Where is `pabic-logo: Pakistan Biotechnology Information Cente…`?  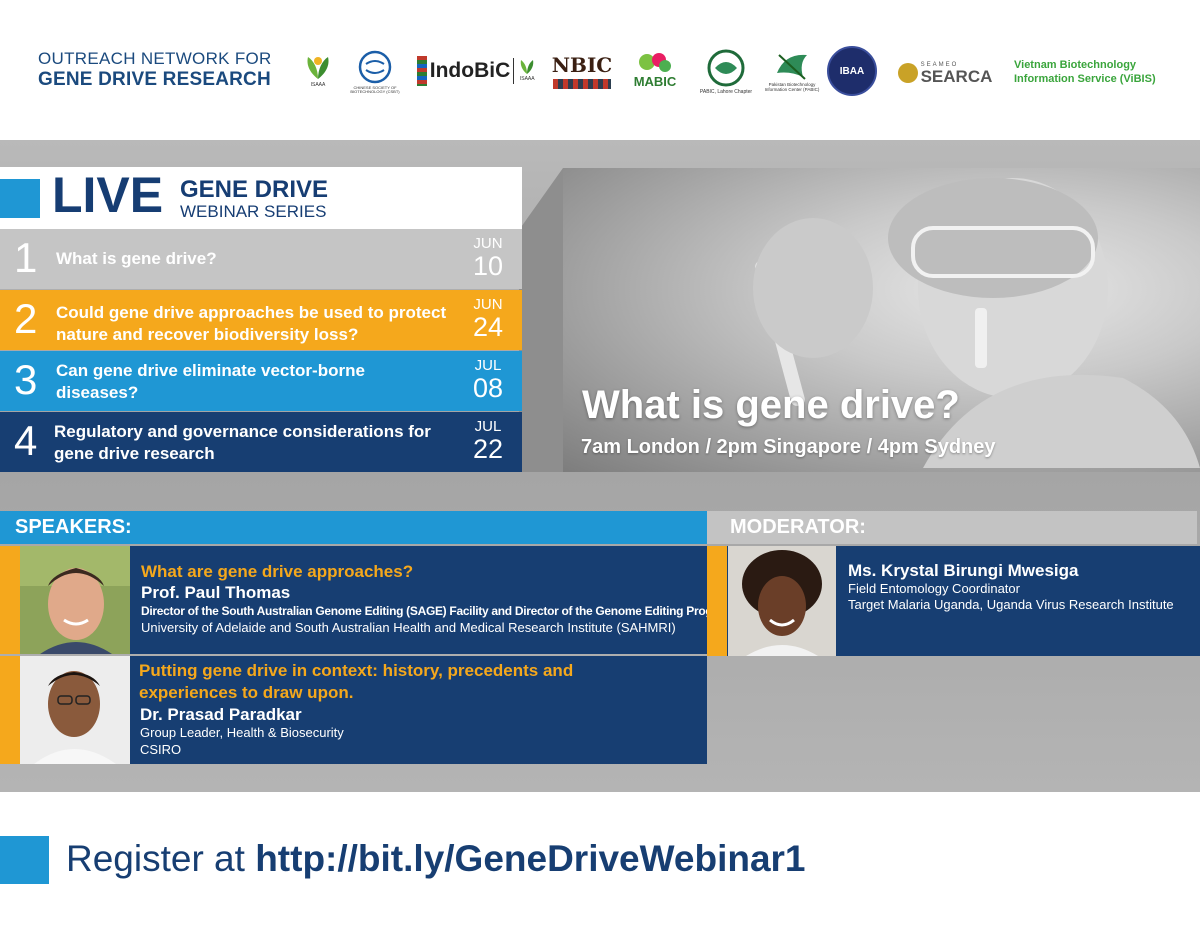 pabic-logo: Pakistan Biotechnology Information Cente… is located at coordinates (792, 71).